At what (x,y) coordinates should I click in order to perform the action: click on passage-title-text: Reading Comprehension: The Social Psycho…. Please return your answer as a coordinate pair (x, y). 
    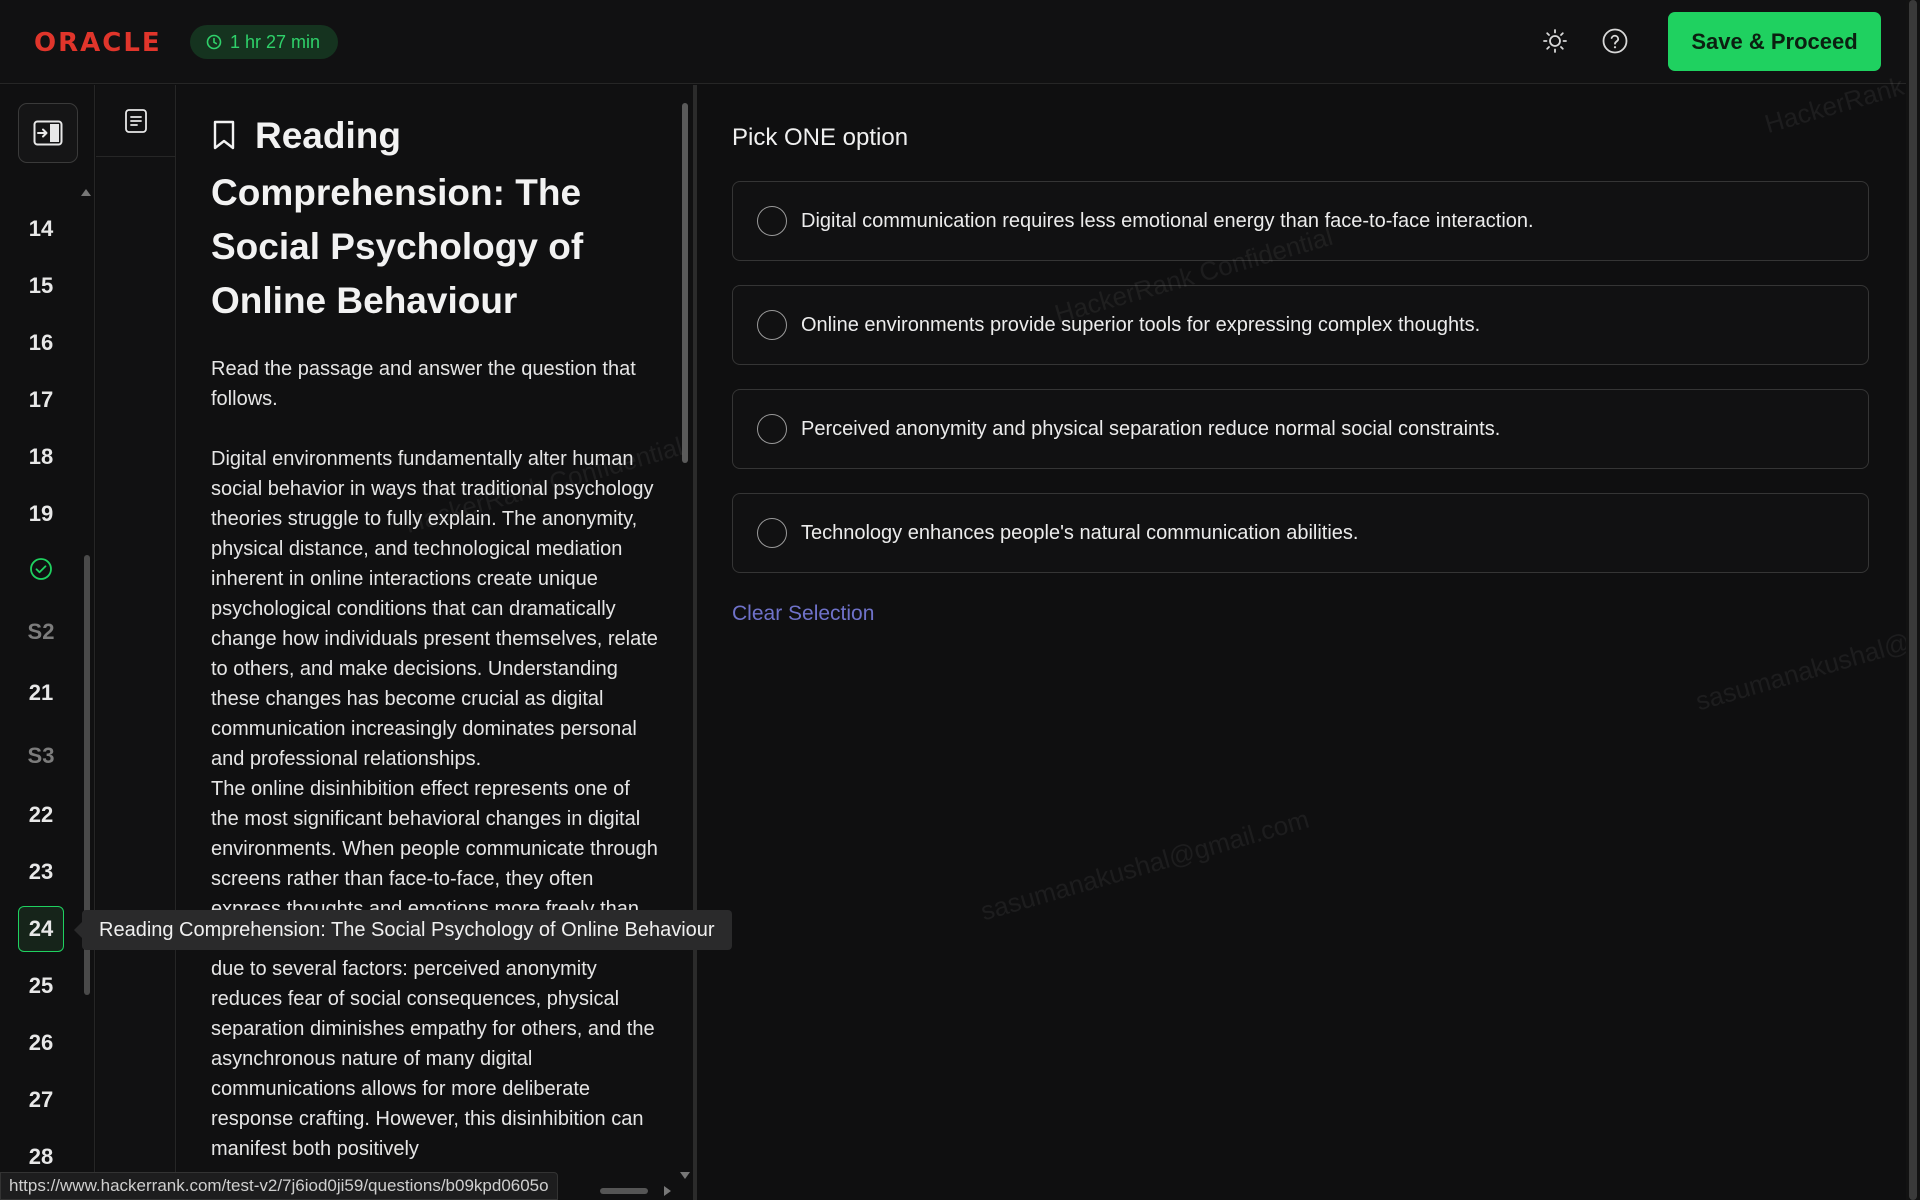
    Looking at the image, I should click on (397, 218).